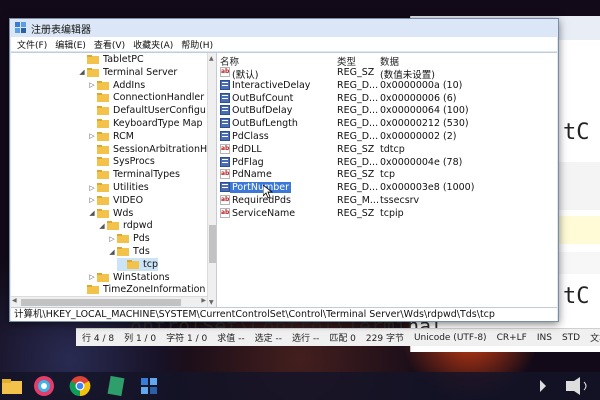  I want to click on registry-editor-icon, so click(150, 386).